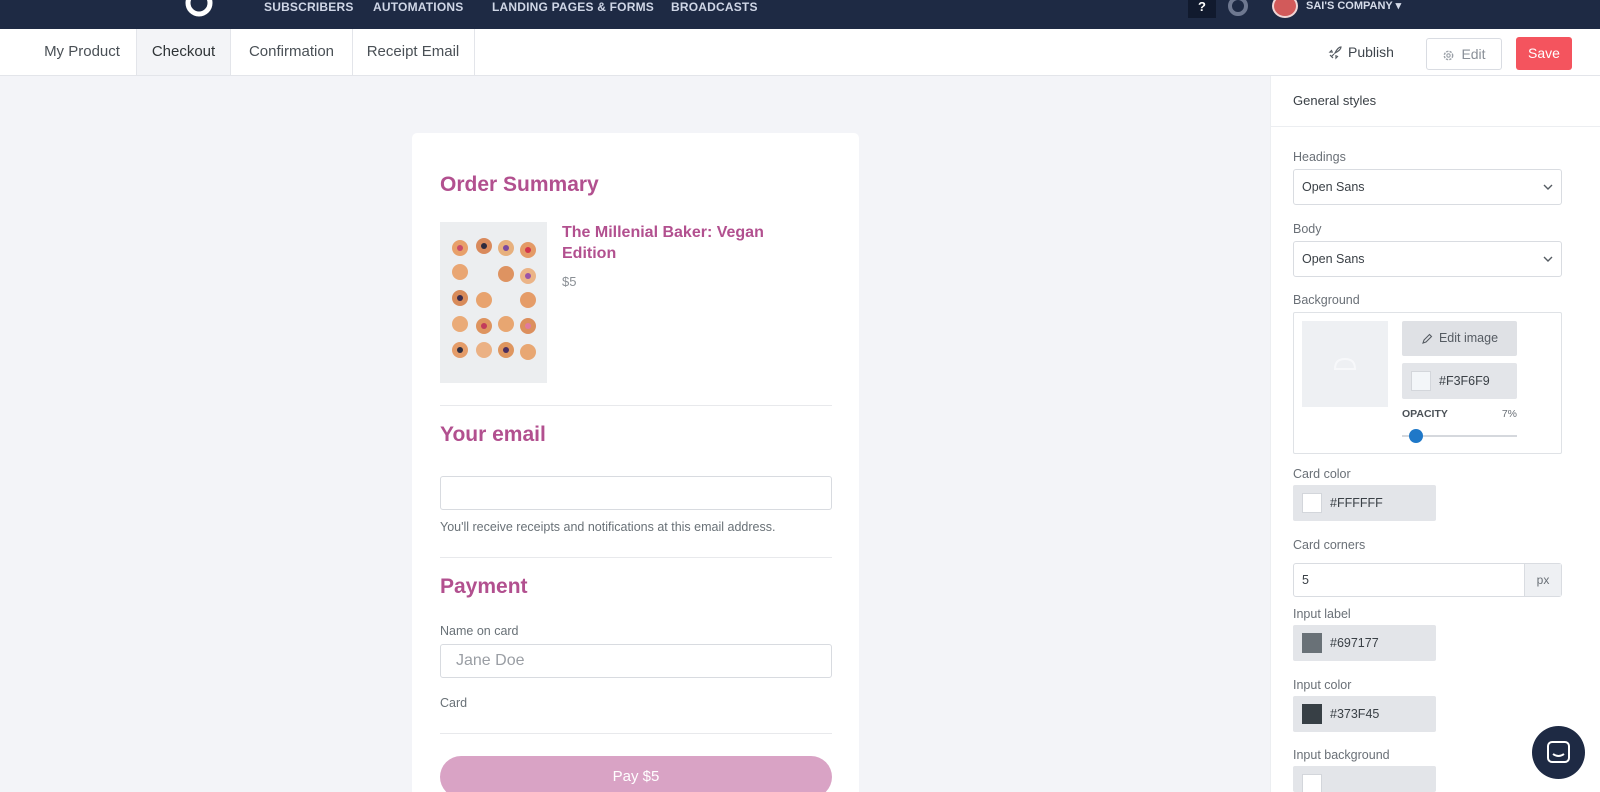  I want to click on edit-image-label: Edit image, so click(1468, 338).